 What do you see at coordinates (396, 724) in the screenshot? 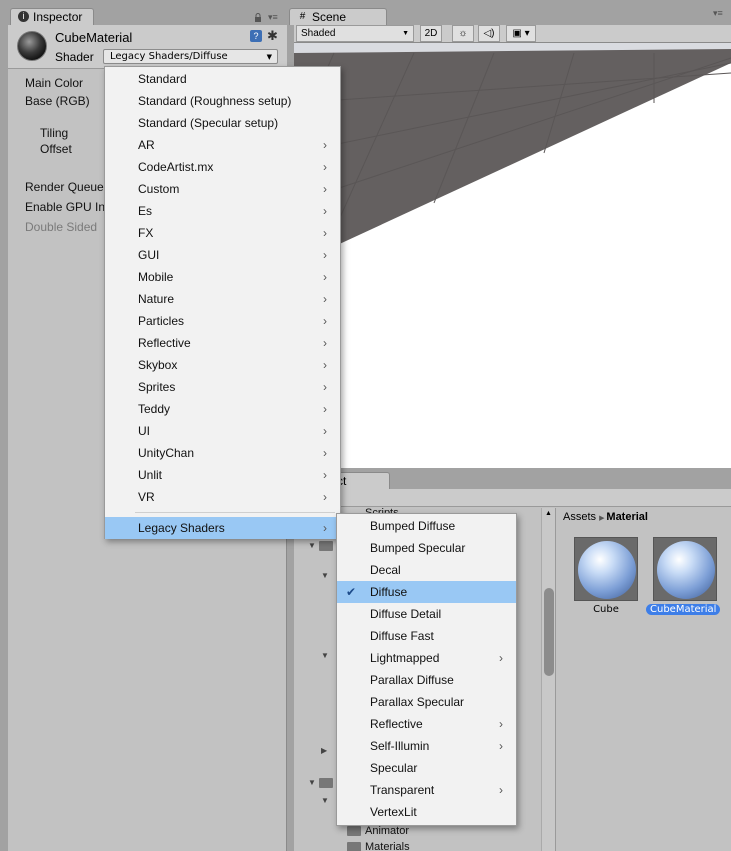
I see `submenu-item-label: Reflective` at bounding box center [396, 724].